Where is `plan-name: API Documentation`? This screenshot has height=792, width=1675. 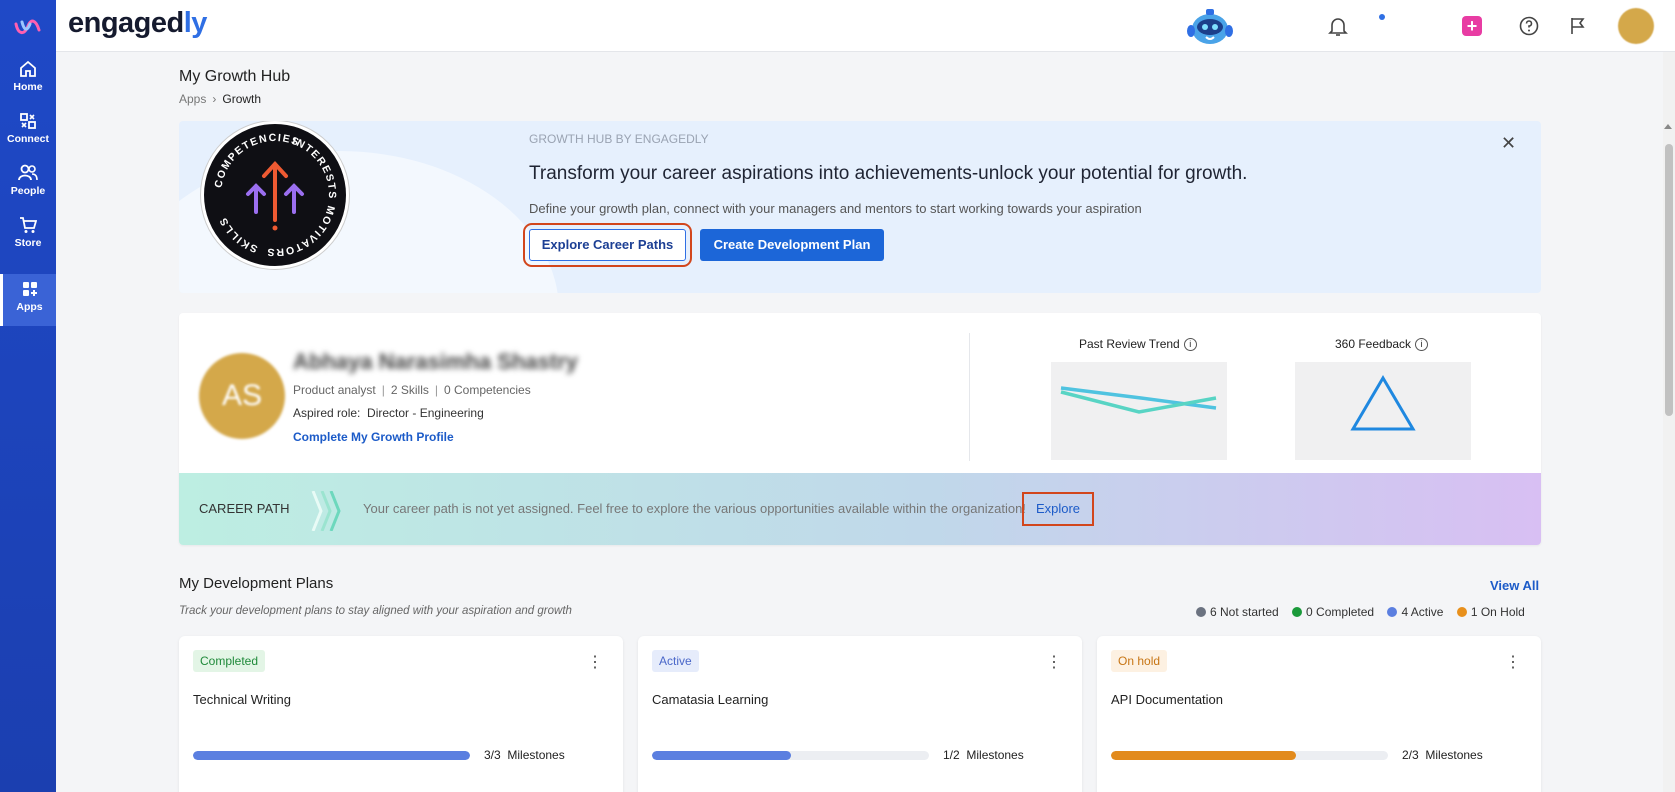
plan-name: API Documentation is located at coordinates (1167, 699).